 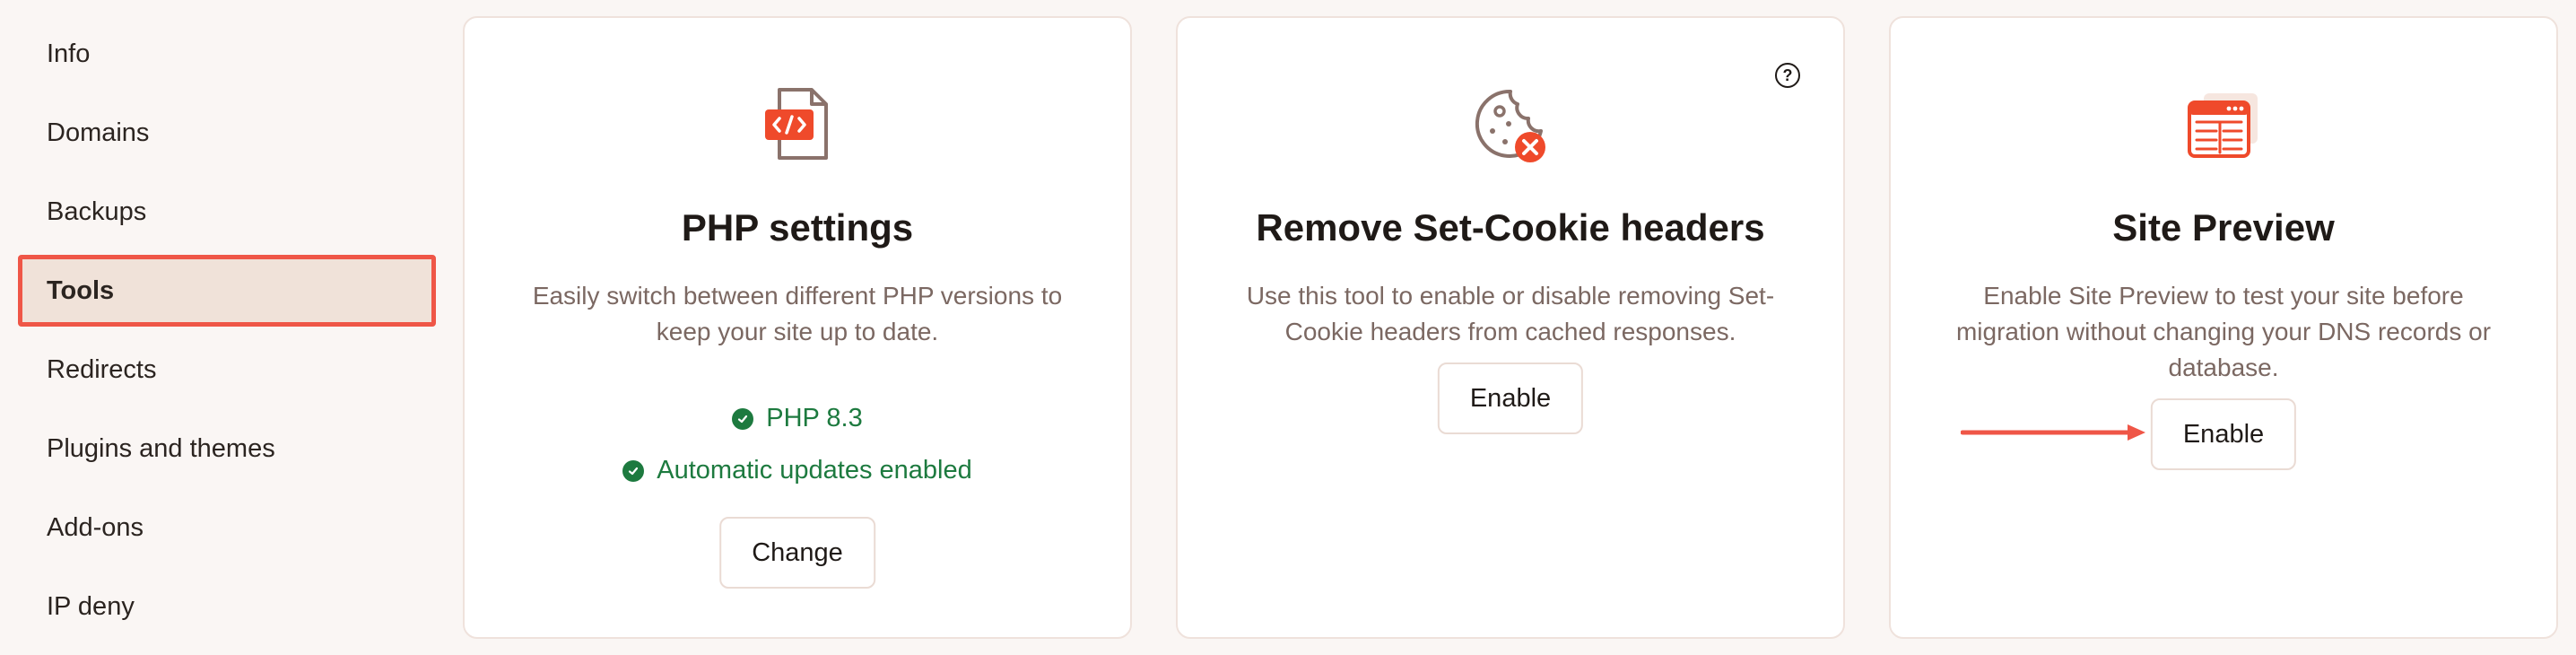 I want to click on sidebar-item-tools: Tools, so click(x=227, y=291).